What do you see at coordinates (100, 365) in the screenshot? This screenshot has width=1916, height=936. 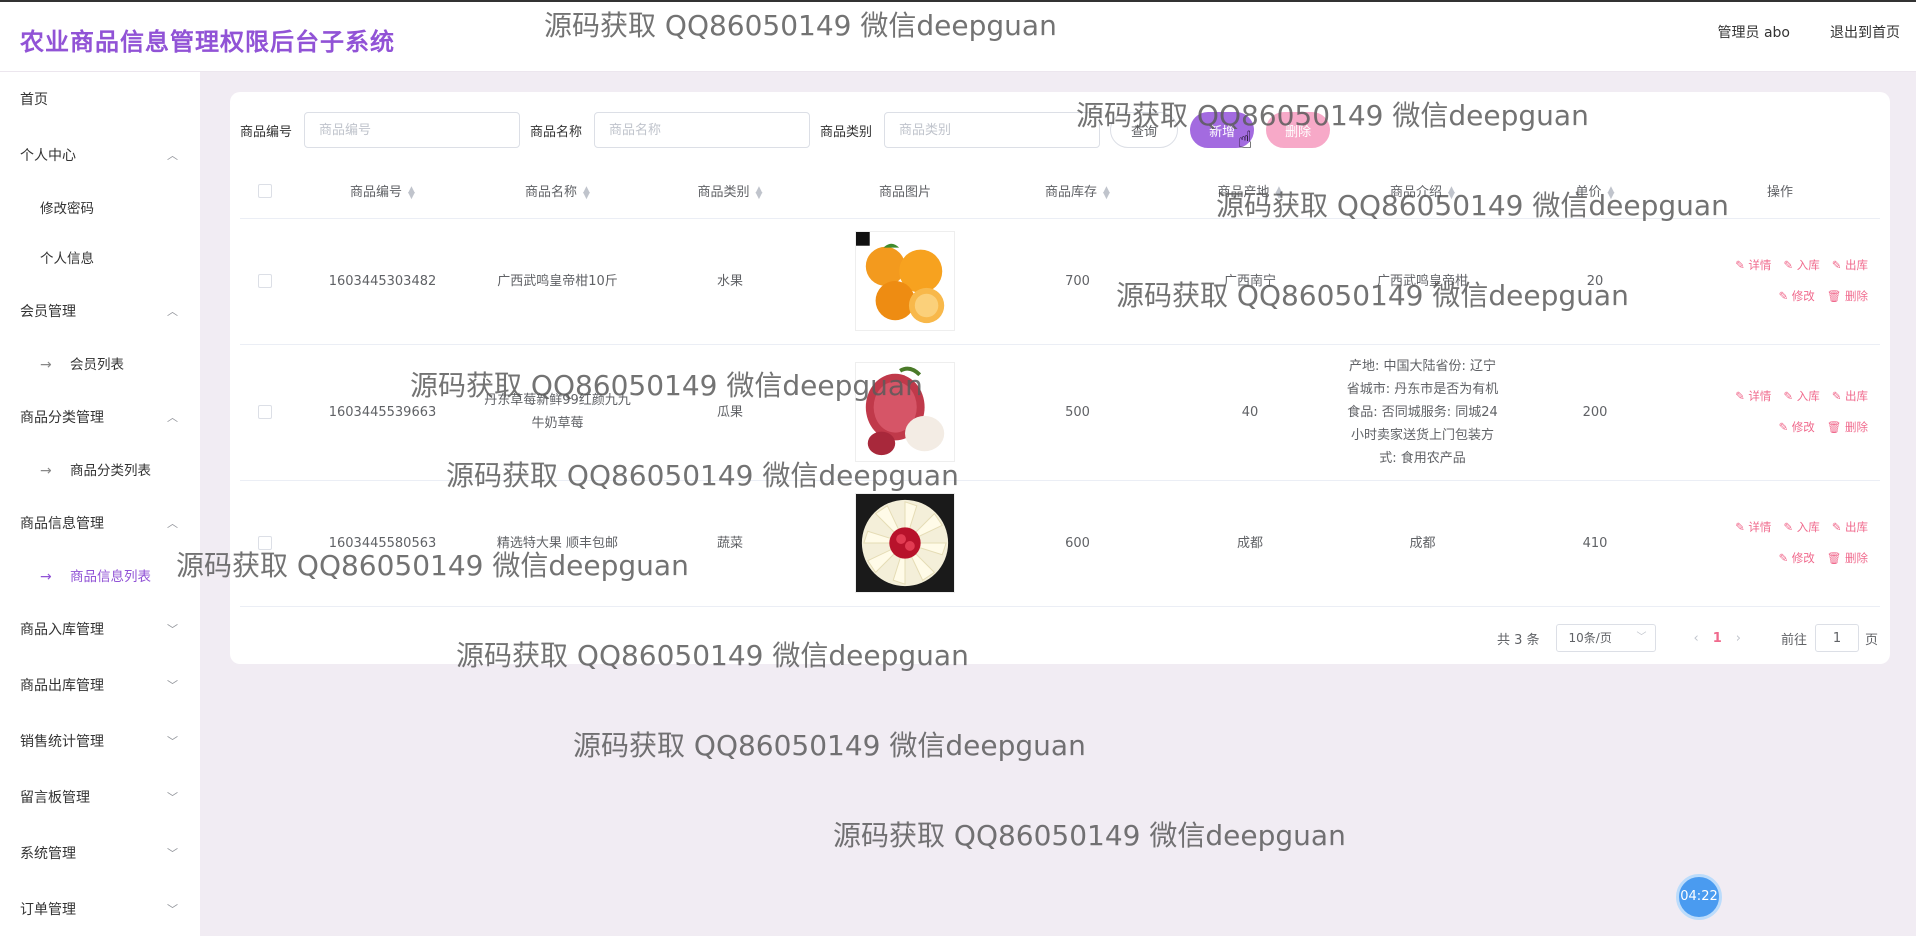 I see `sidebar-item-member-list: → 会员列表` at bounding box center [100, 365].